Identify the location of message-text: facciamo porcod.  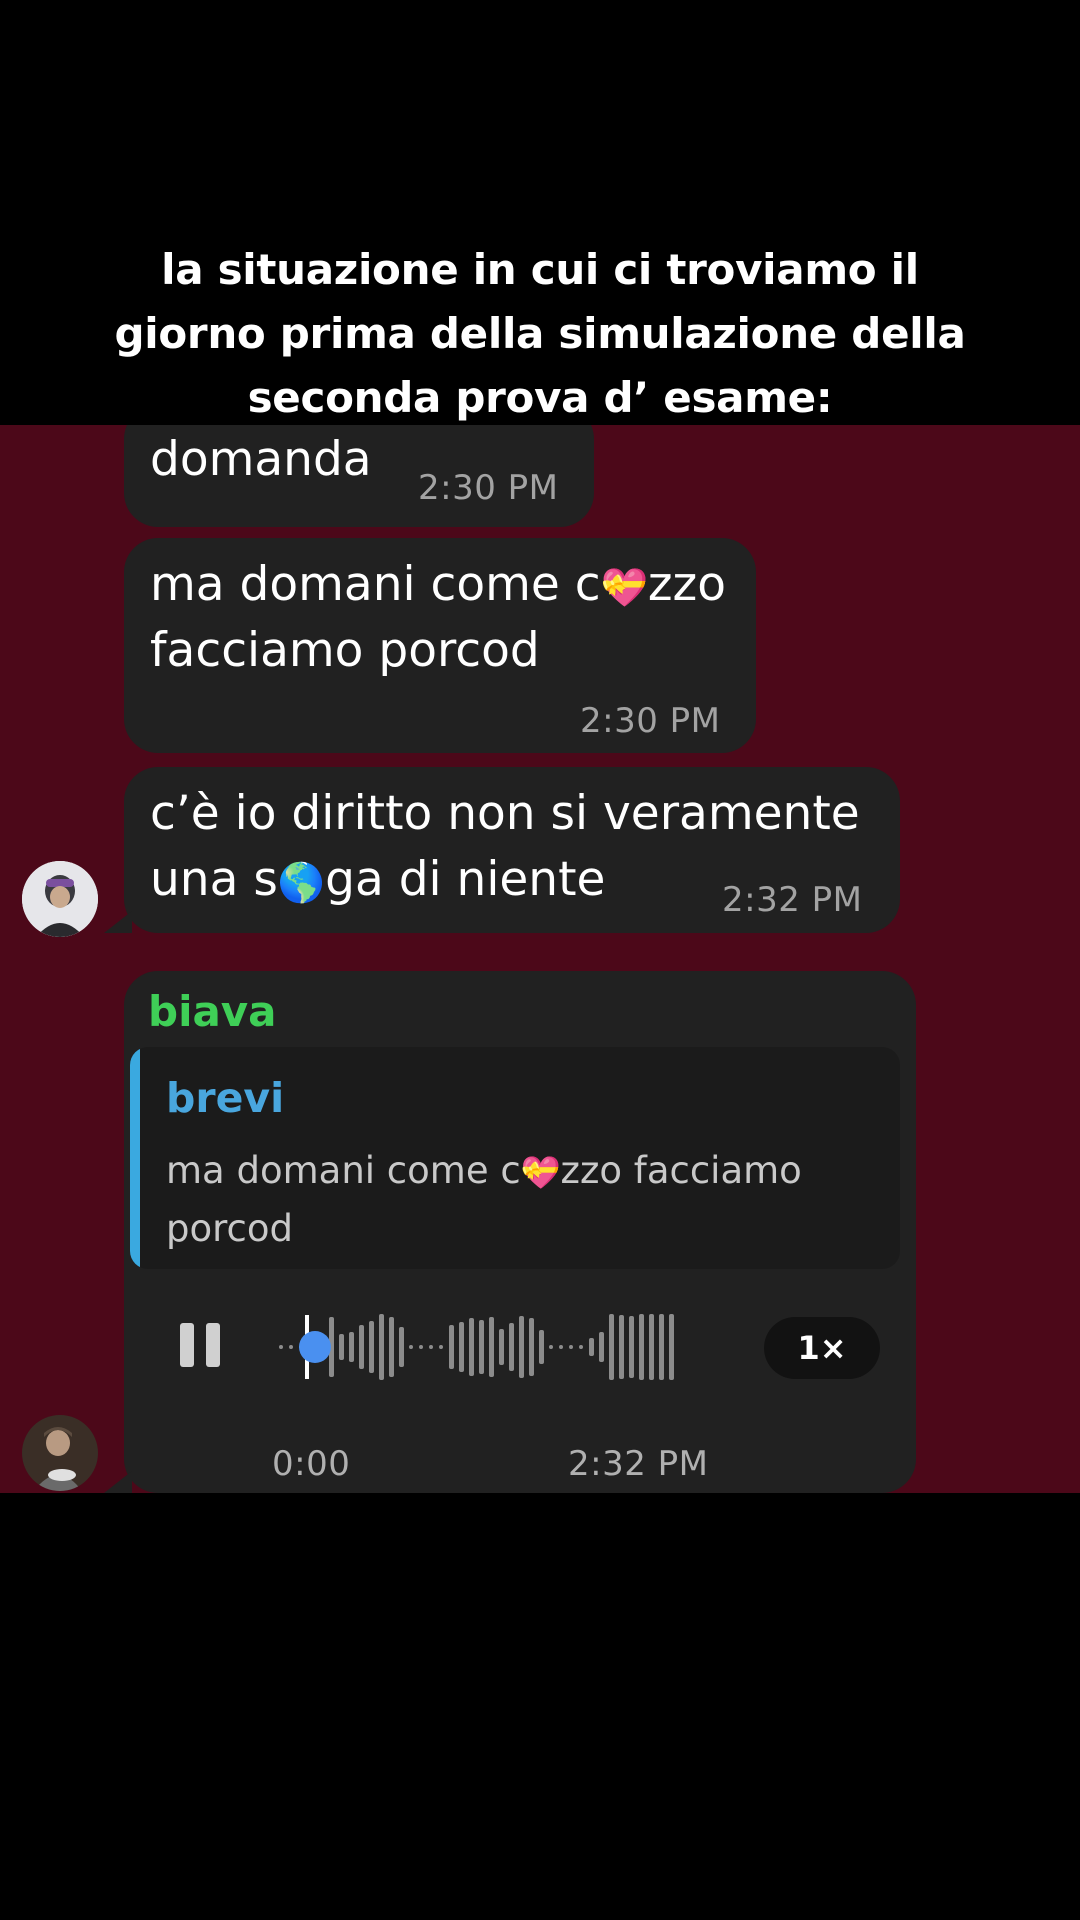
(345, 650).